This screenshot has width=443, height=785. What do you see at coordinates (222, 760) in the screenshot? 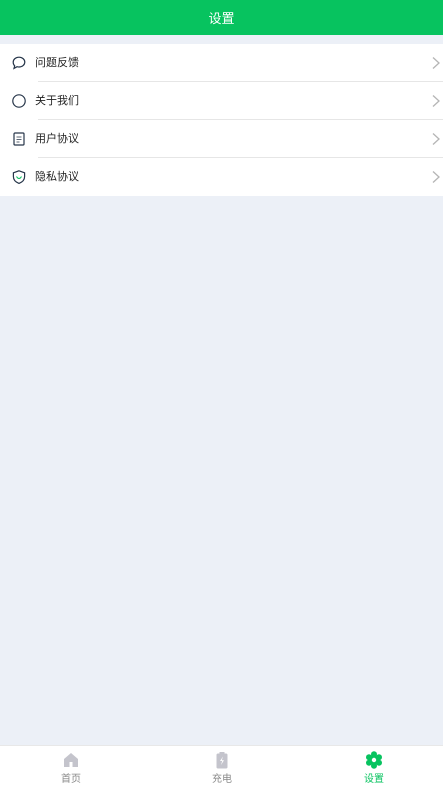
I see `battery-charge-icon` at bounding box center [222, 760].